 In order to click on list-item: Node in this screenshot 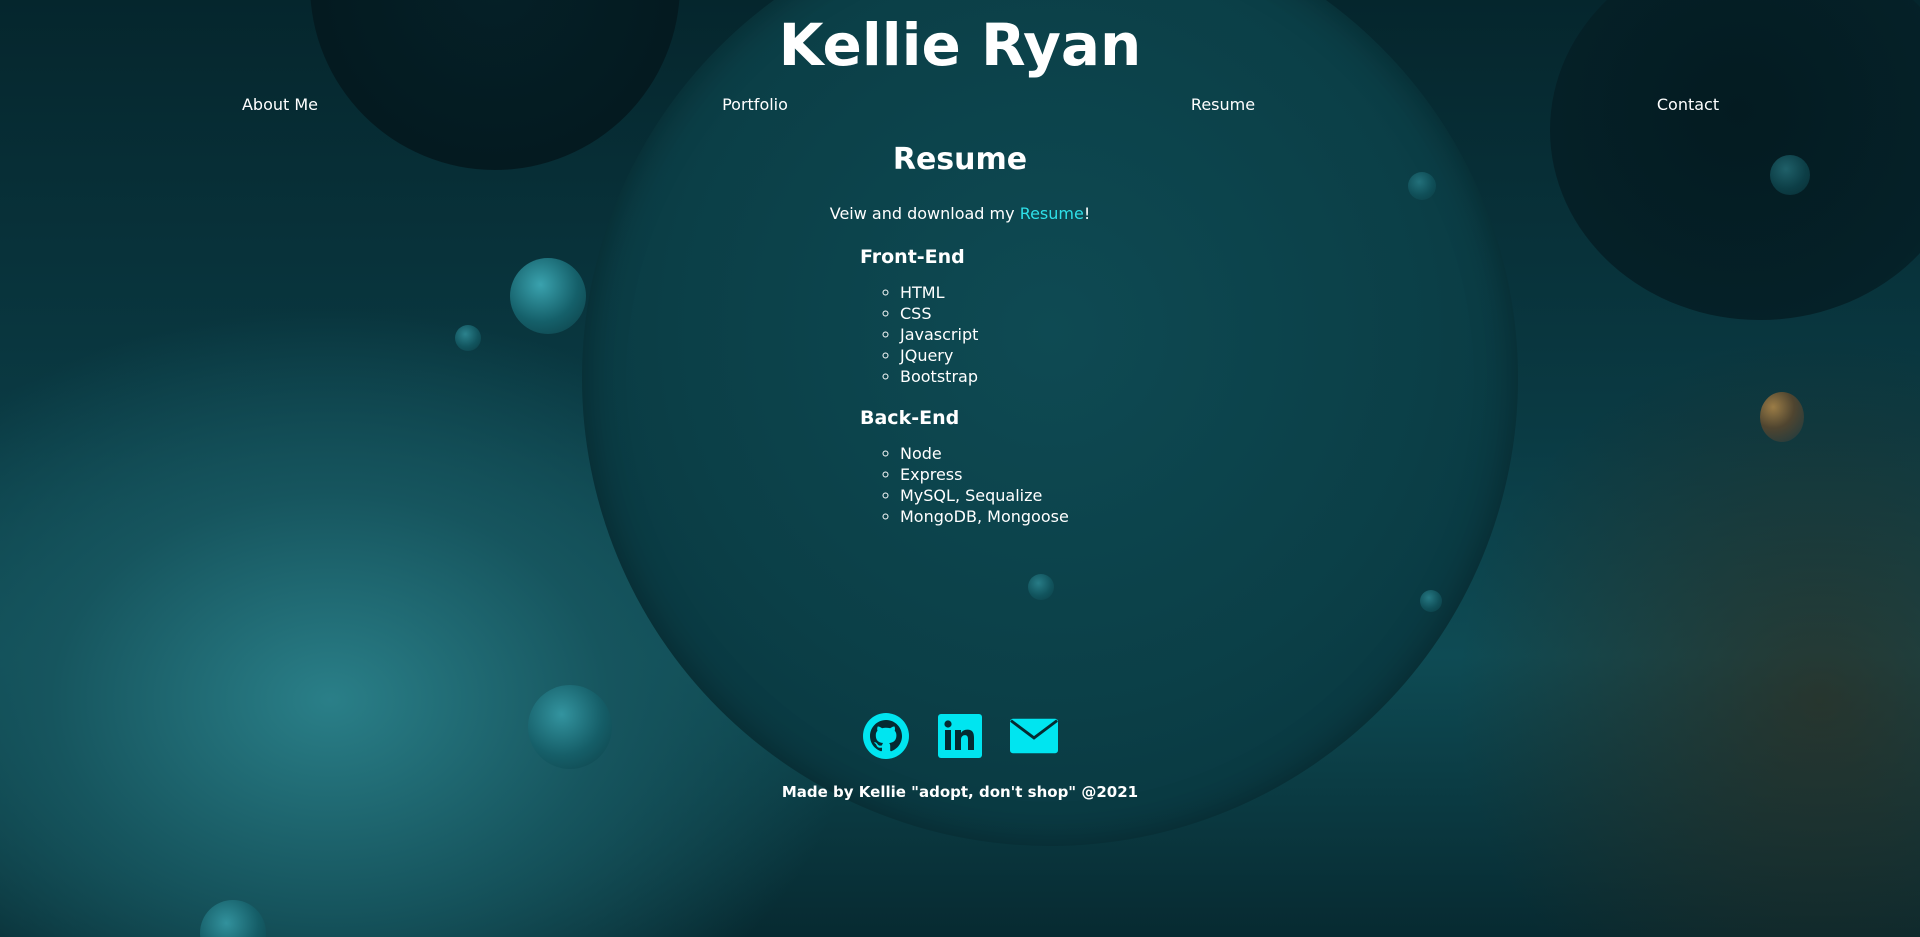, I will do `click(1040, 453)`.